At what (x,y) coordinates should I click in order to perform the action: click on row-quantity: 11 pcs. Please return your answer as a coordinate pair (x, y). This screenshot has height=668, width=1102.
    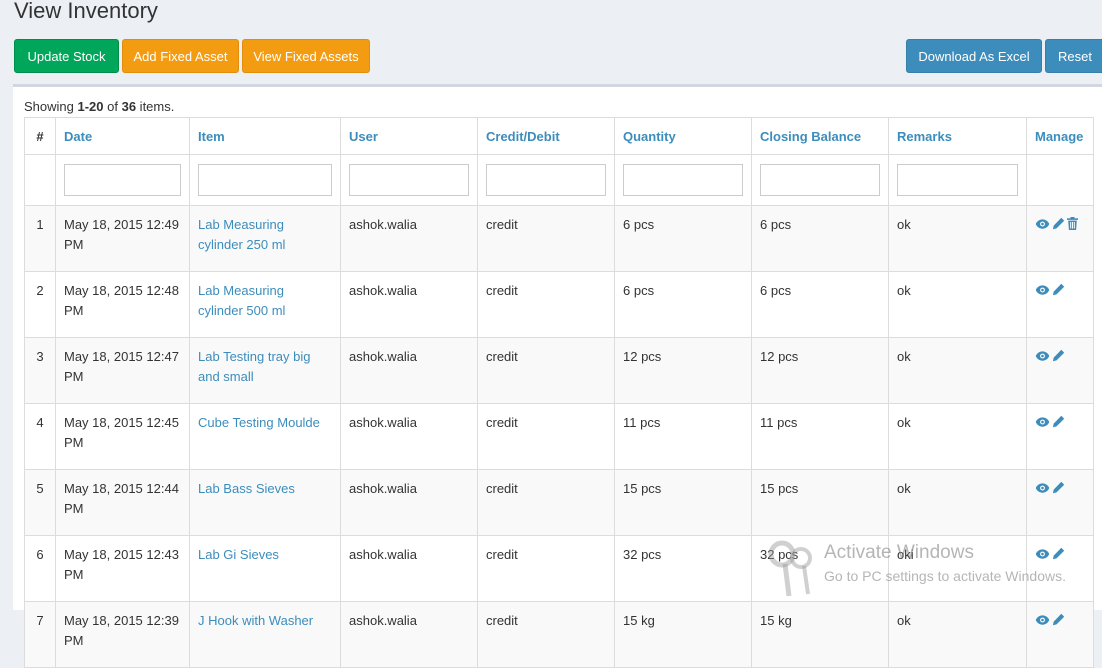
    Looking at the image, I should click on (683, 436).